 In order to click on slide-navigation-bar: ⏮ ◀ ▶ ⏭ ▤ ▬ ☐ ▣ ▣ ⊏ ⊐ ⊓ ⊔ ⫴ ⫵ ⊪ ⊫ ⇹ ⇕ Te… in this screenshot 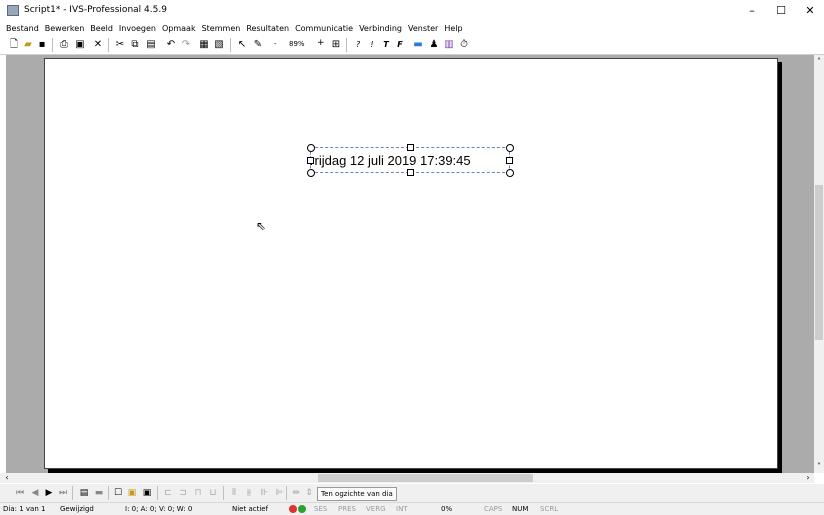, I will do `click(412, 493)`.